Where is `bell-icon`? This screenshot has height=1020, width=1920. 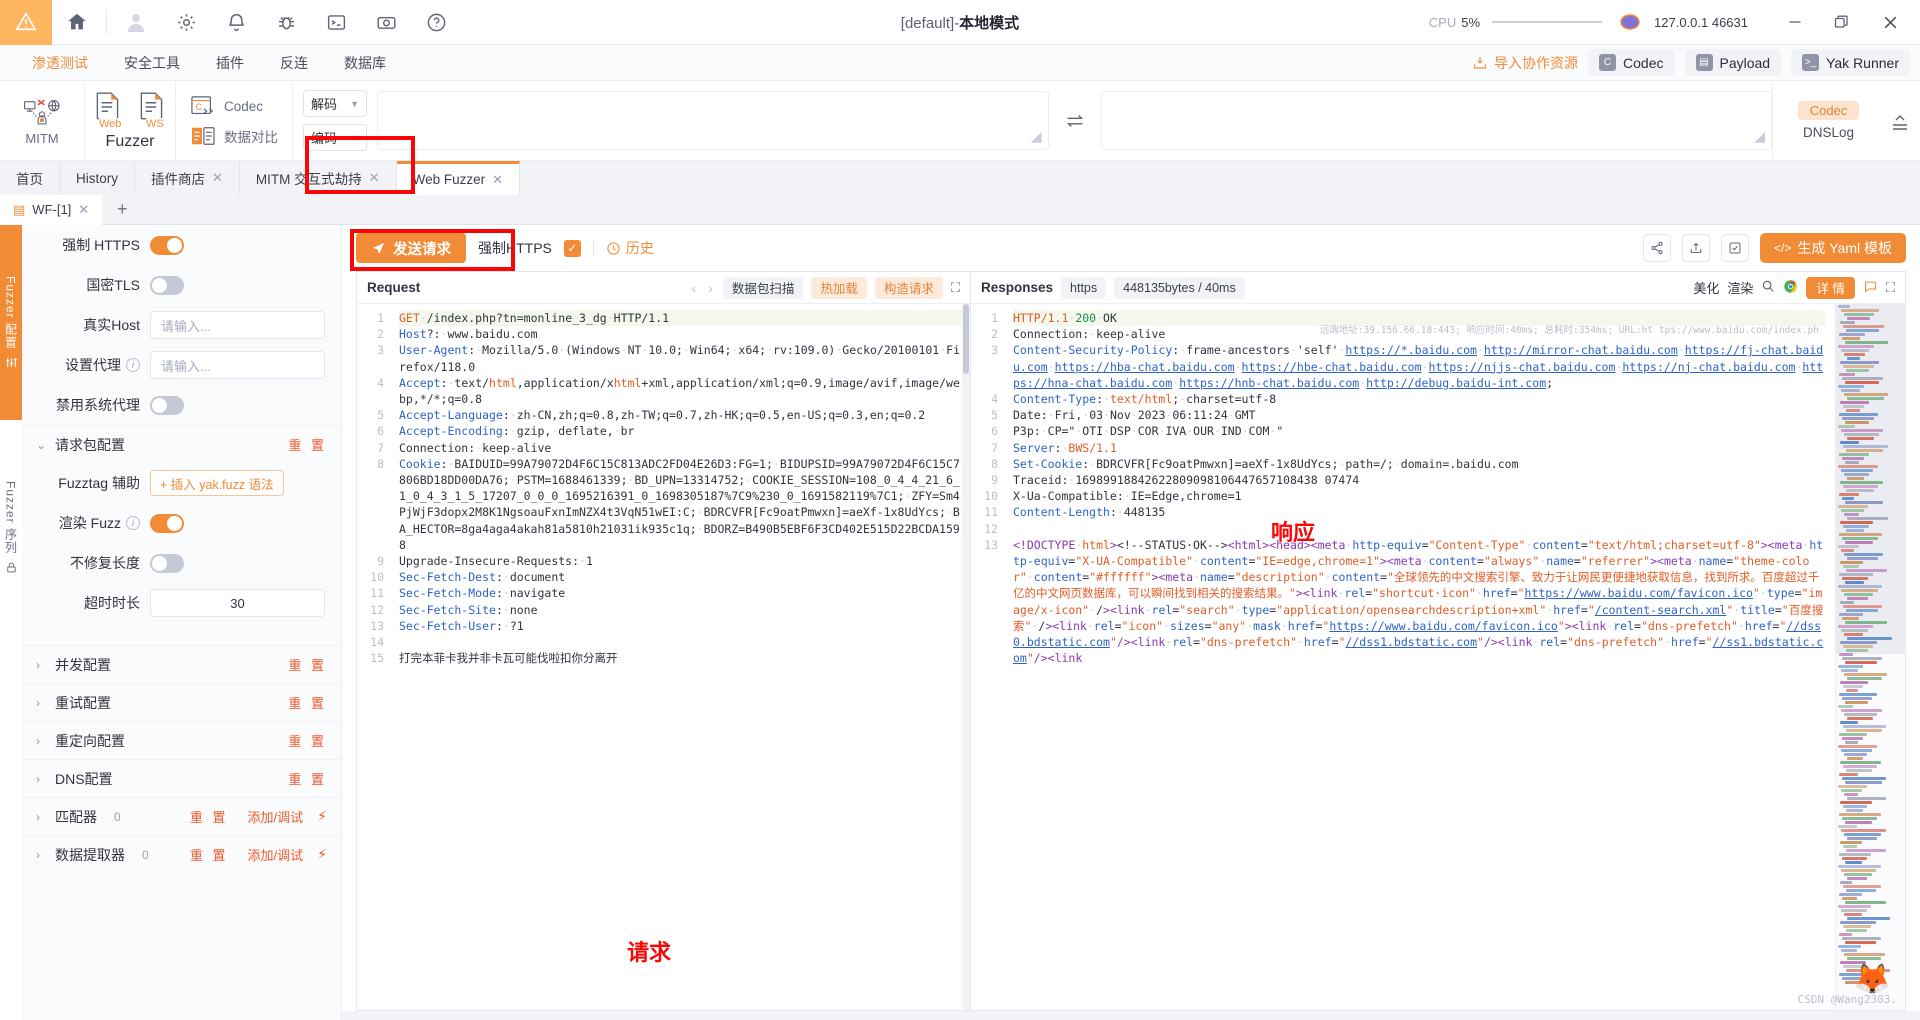 bell-icon is located at coordinates (236, 22).